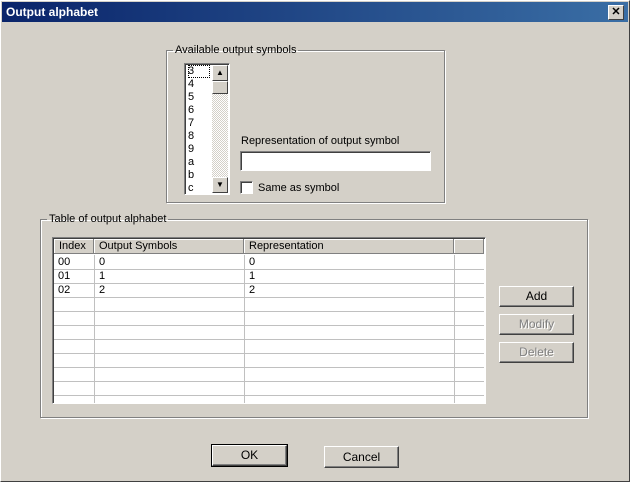 This screenshot has width=630, height=482. Describe the element at coordinates (64, 262) in the screenshot. I see `index-cell: 00` at that location.